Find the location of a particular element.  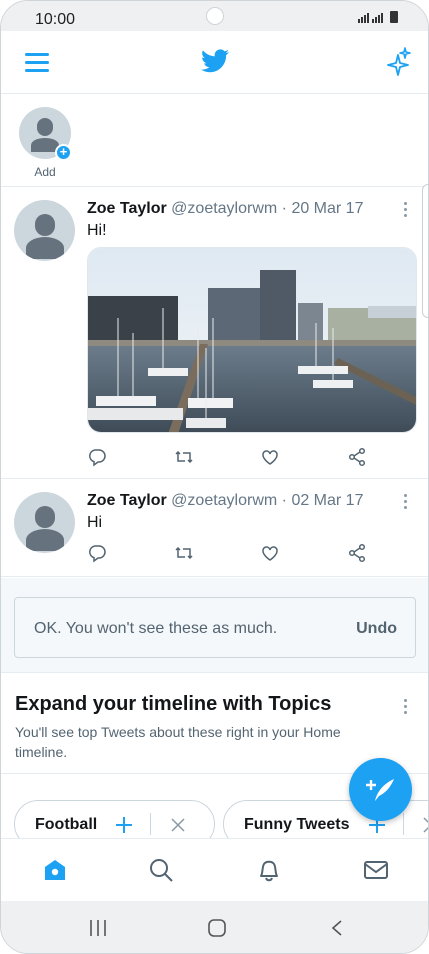

back-icon is located at coordinates (337, 928).